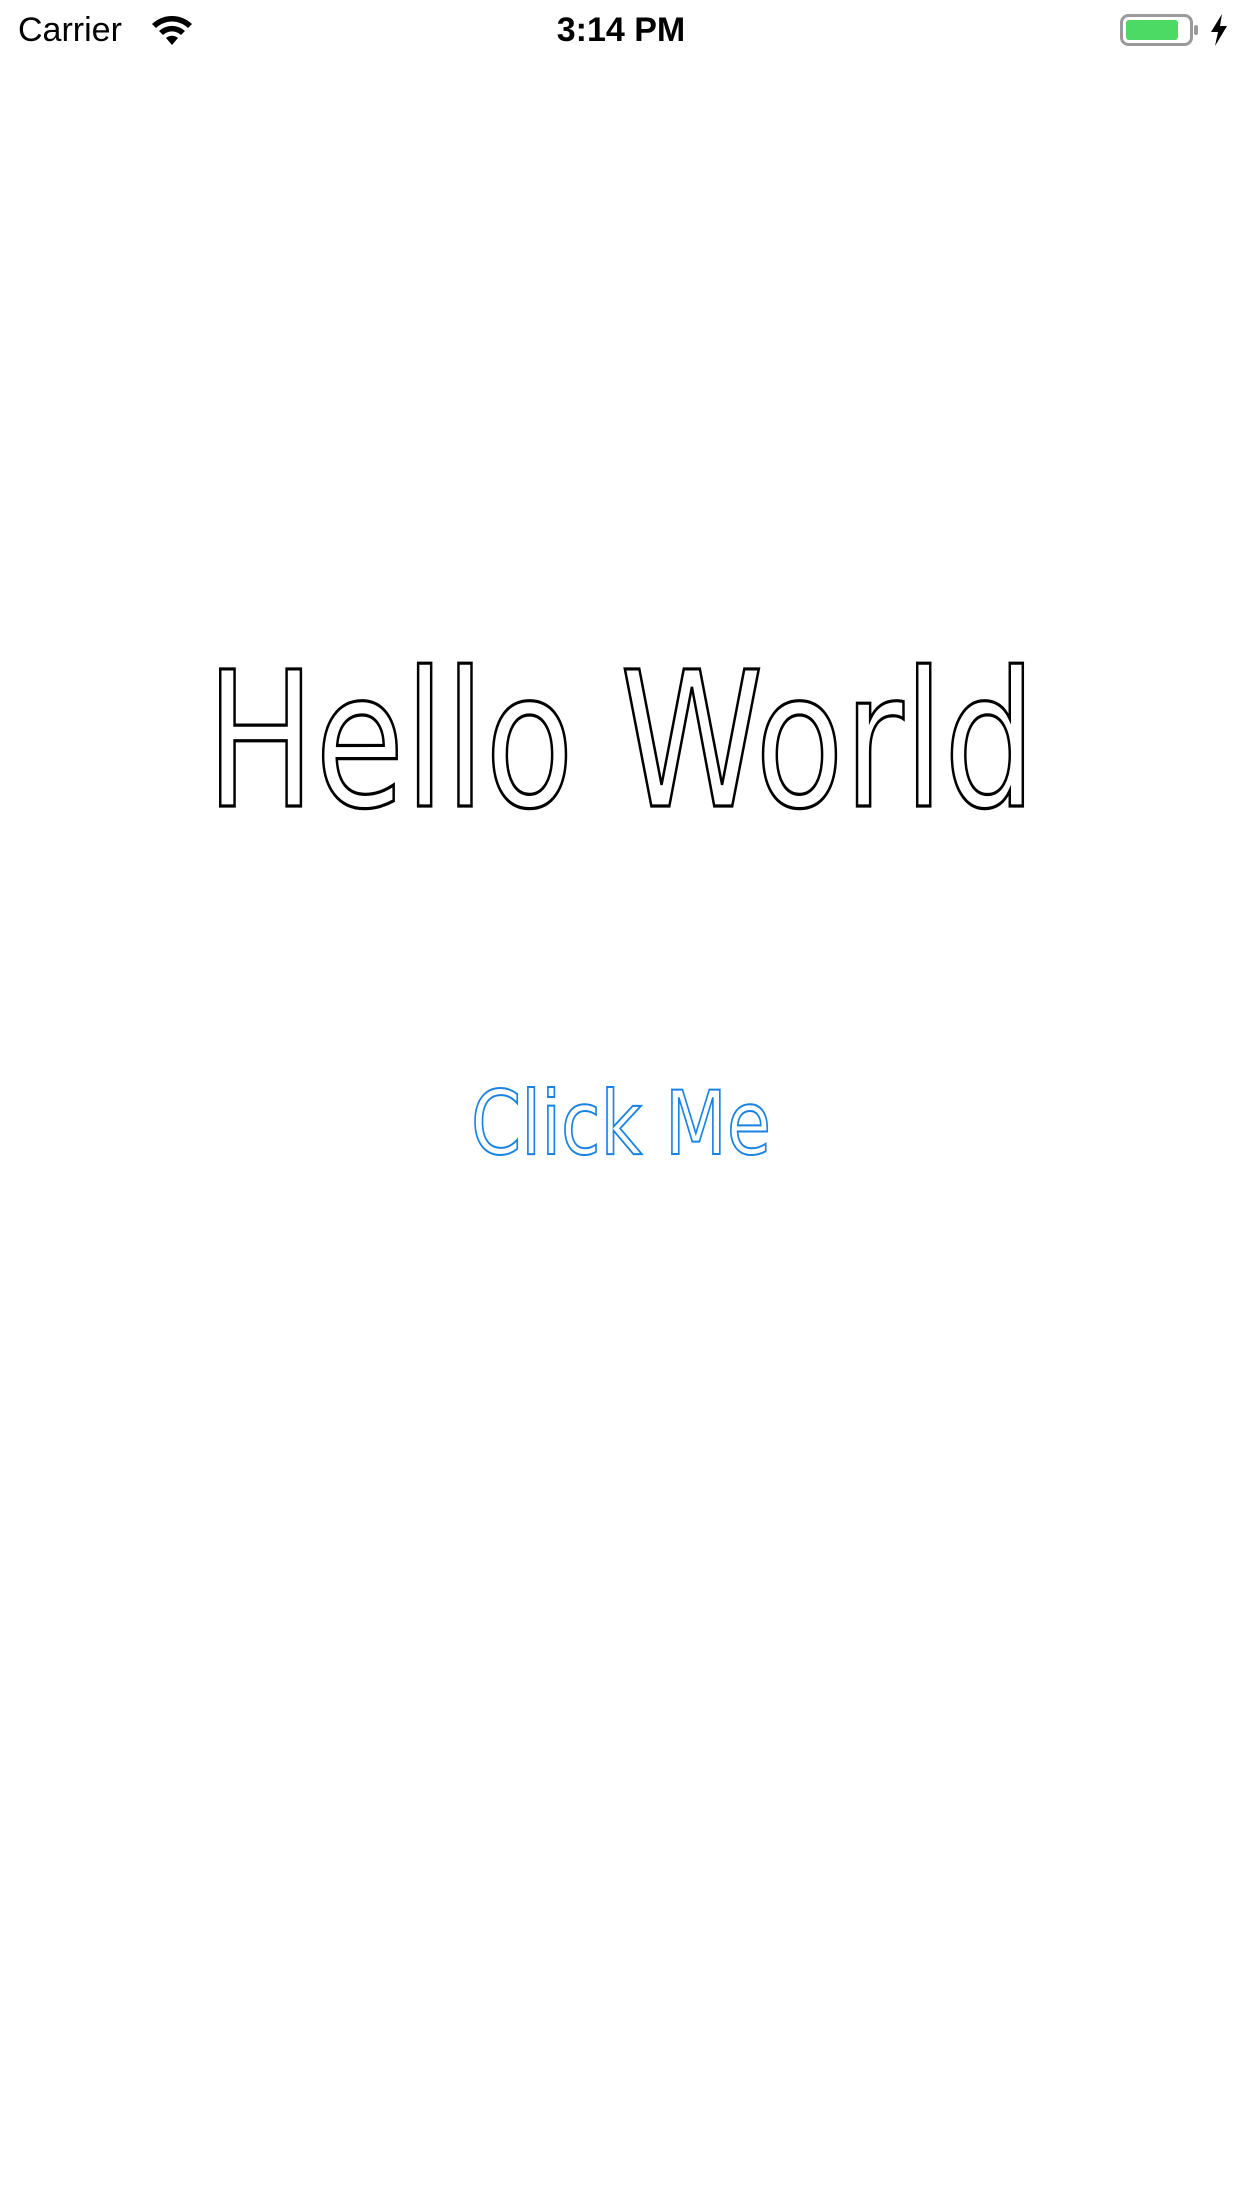 The image size is (1242, 2208). I want to click on click-me-button: Click Me, so click(621, 1120).